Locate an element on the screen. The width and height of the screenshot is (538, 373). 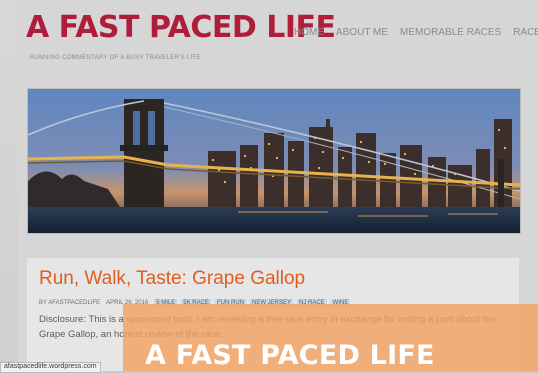
nav-about-me: ABOUT ME is located at coordinates (362, 32).